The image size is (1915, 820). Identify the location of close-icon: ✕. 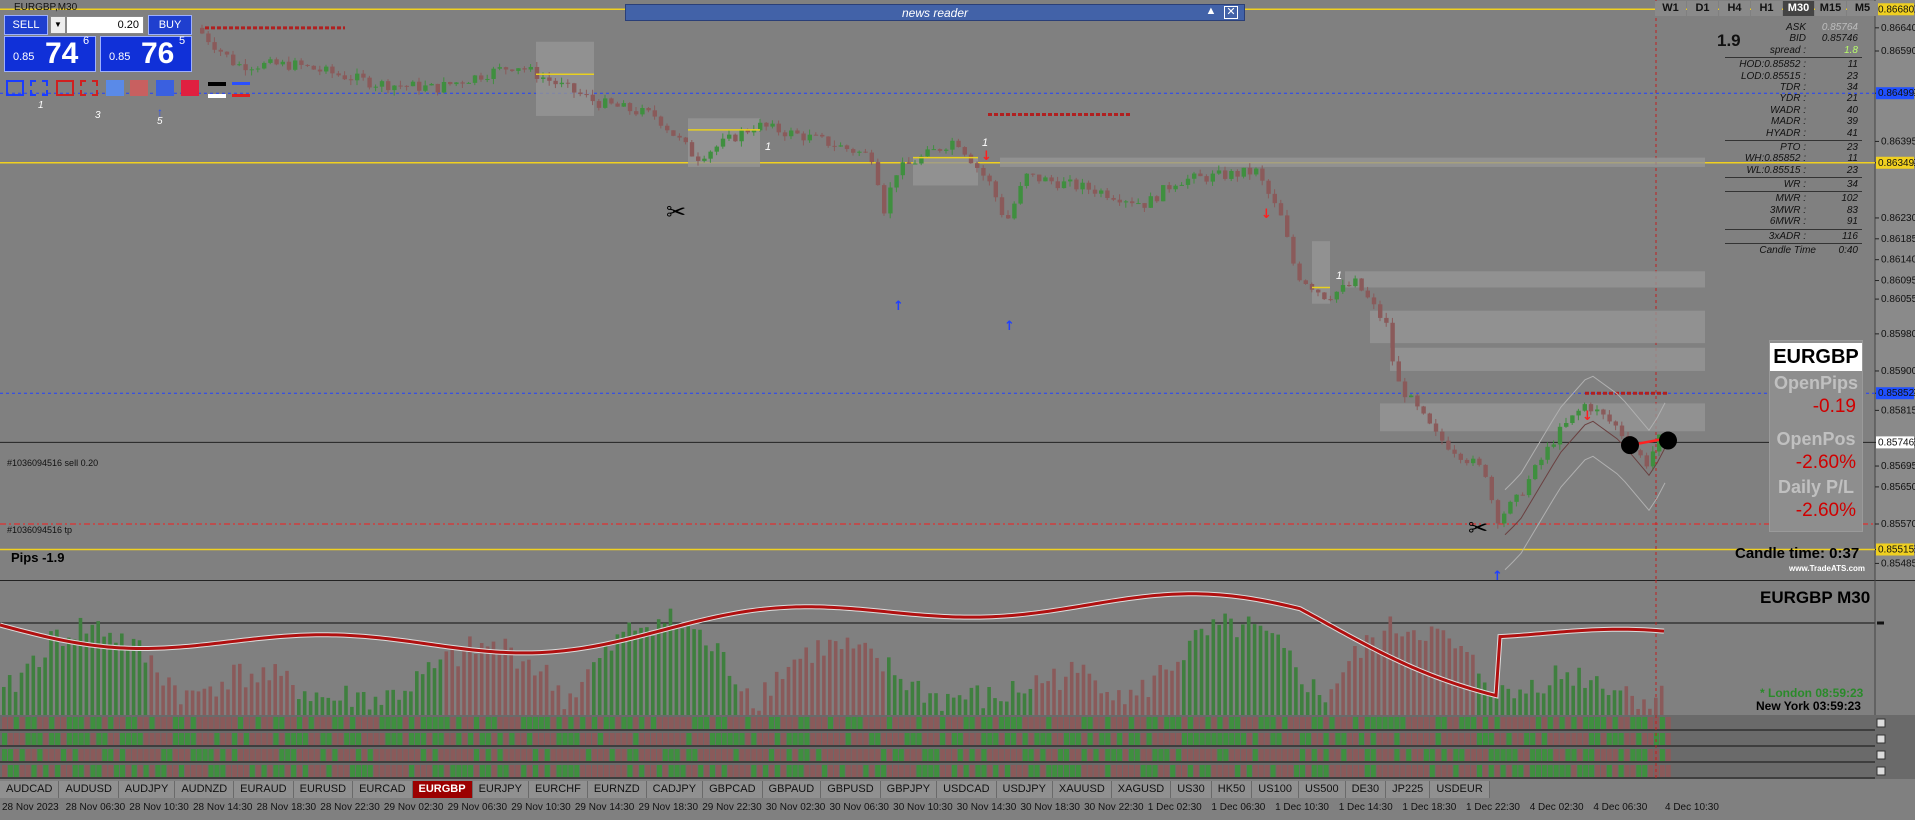
(1231, 12).